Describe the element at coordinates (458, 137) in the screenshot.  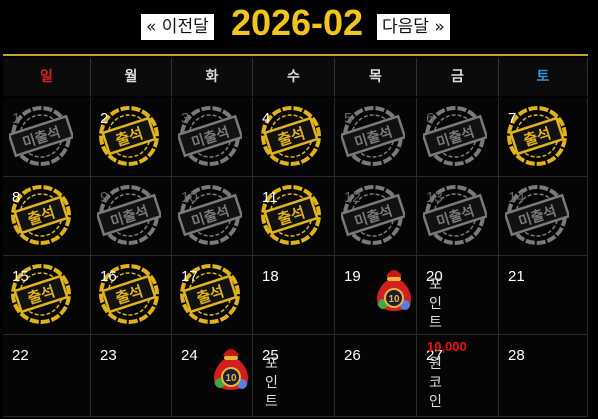
I see `calendar-day-cell: 미출석 6` at that location.